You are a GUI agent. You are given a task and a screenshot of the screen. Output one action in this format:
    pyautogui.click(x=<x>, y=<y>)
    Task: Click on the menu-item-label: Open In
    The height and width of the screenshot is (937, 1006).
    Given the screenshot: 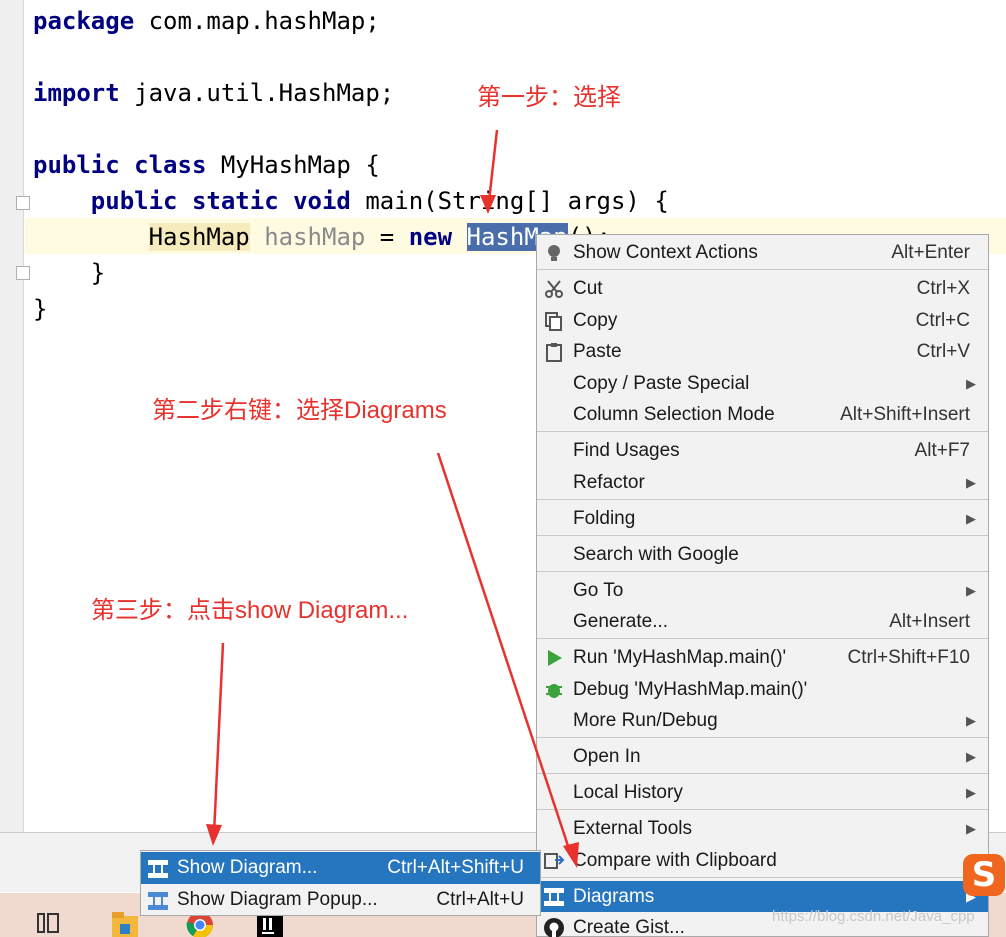 What is the action you would take?
    pyautogui.click(x=607, y=756)
    